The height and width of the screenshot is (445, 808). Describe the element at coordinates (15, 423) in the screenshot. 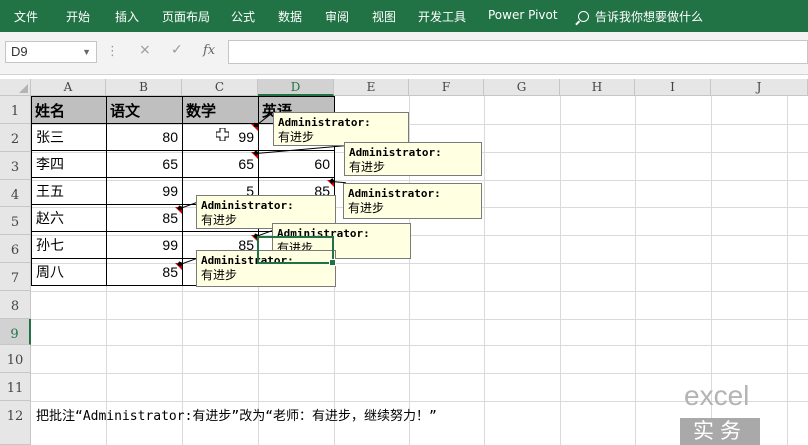

I see `row-header-12: 12` at that location.